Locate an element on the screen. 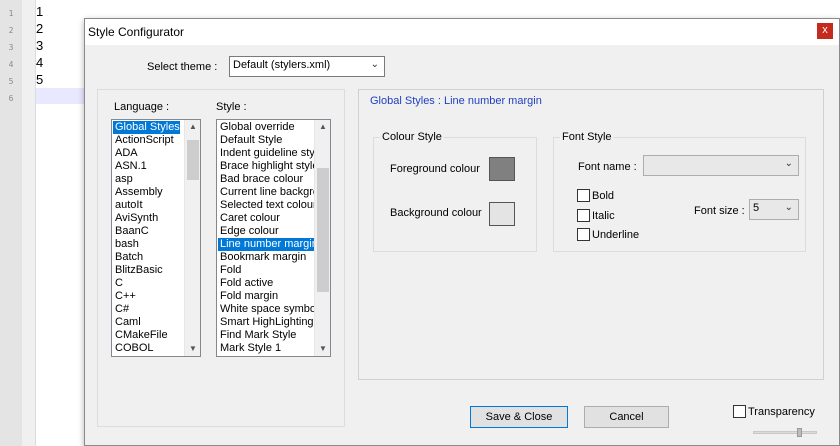 Image resolution: width=840 pixels, height=446 pixels. language-list-item: ASN.1 is located at coordinates (146, 166).